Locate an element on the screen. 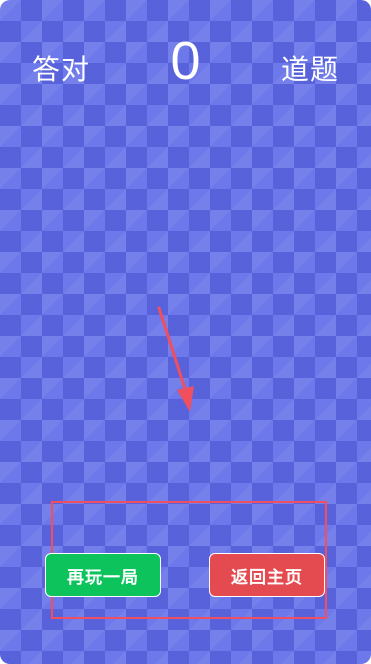 The image size is (371, 664). return-home-button: 返回主页 is located at coordinates (267, 575).